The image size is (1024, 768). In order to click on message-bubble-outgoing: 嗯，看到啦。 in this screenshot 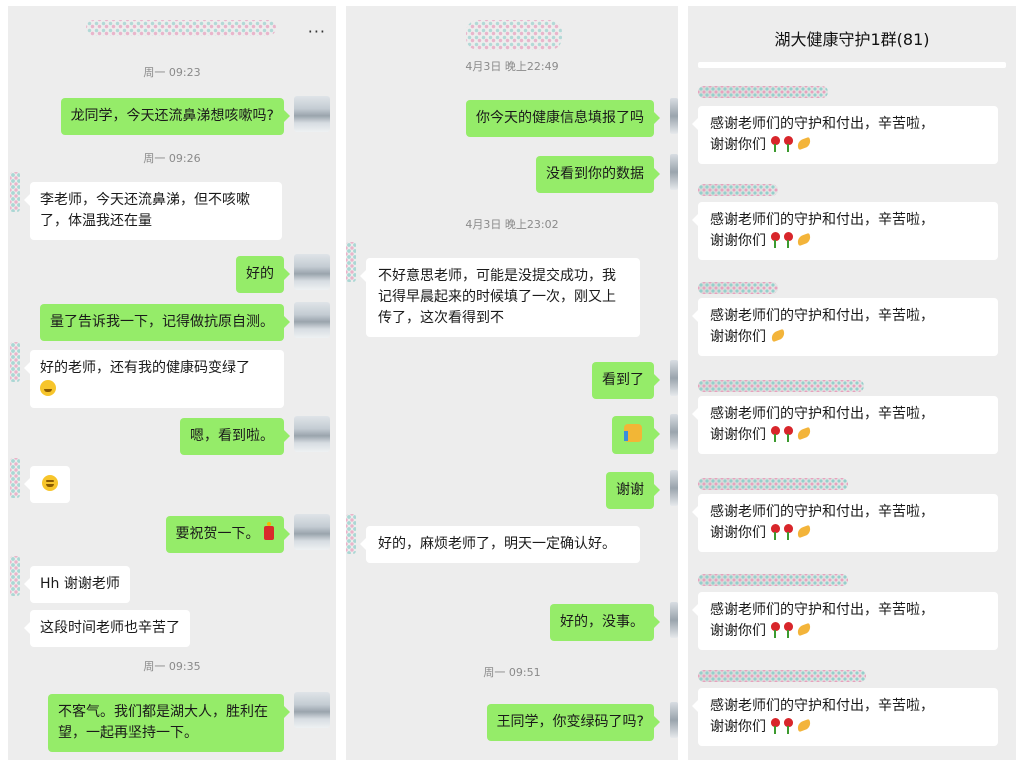, I will do `click(235, 436)`.